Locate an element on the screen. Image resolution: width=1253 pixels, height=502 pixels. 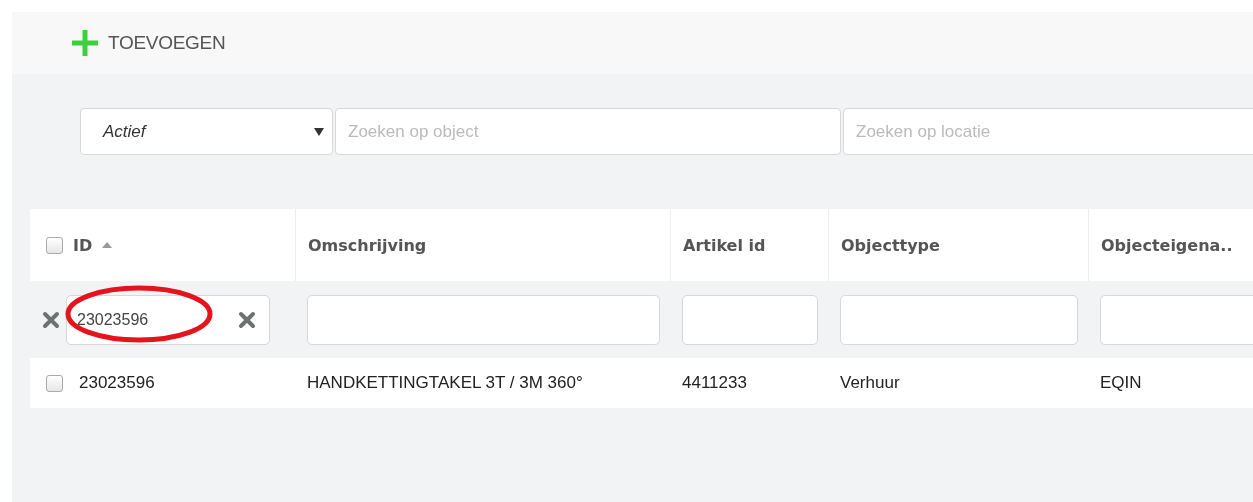
table-cell: Verhuur is located at coordinates (870, 383).